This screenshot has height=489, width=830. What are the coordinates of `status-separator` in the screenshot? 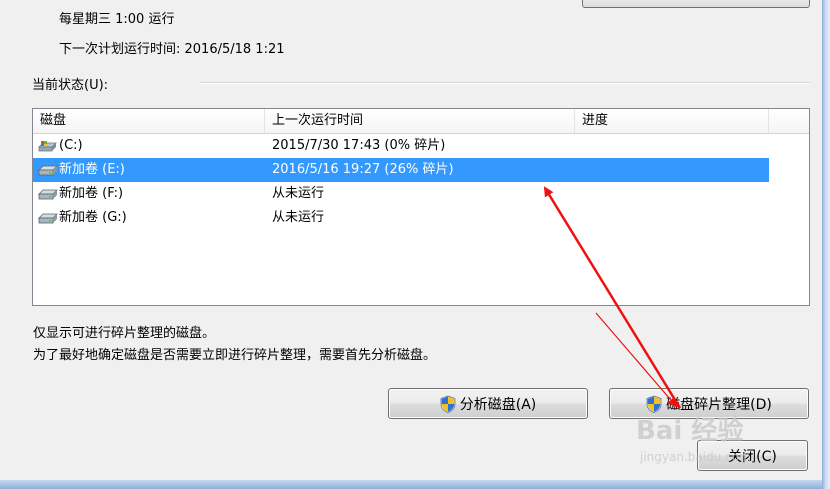 It's located at (505, 83).